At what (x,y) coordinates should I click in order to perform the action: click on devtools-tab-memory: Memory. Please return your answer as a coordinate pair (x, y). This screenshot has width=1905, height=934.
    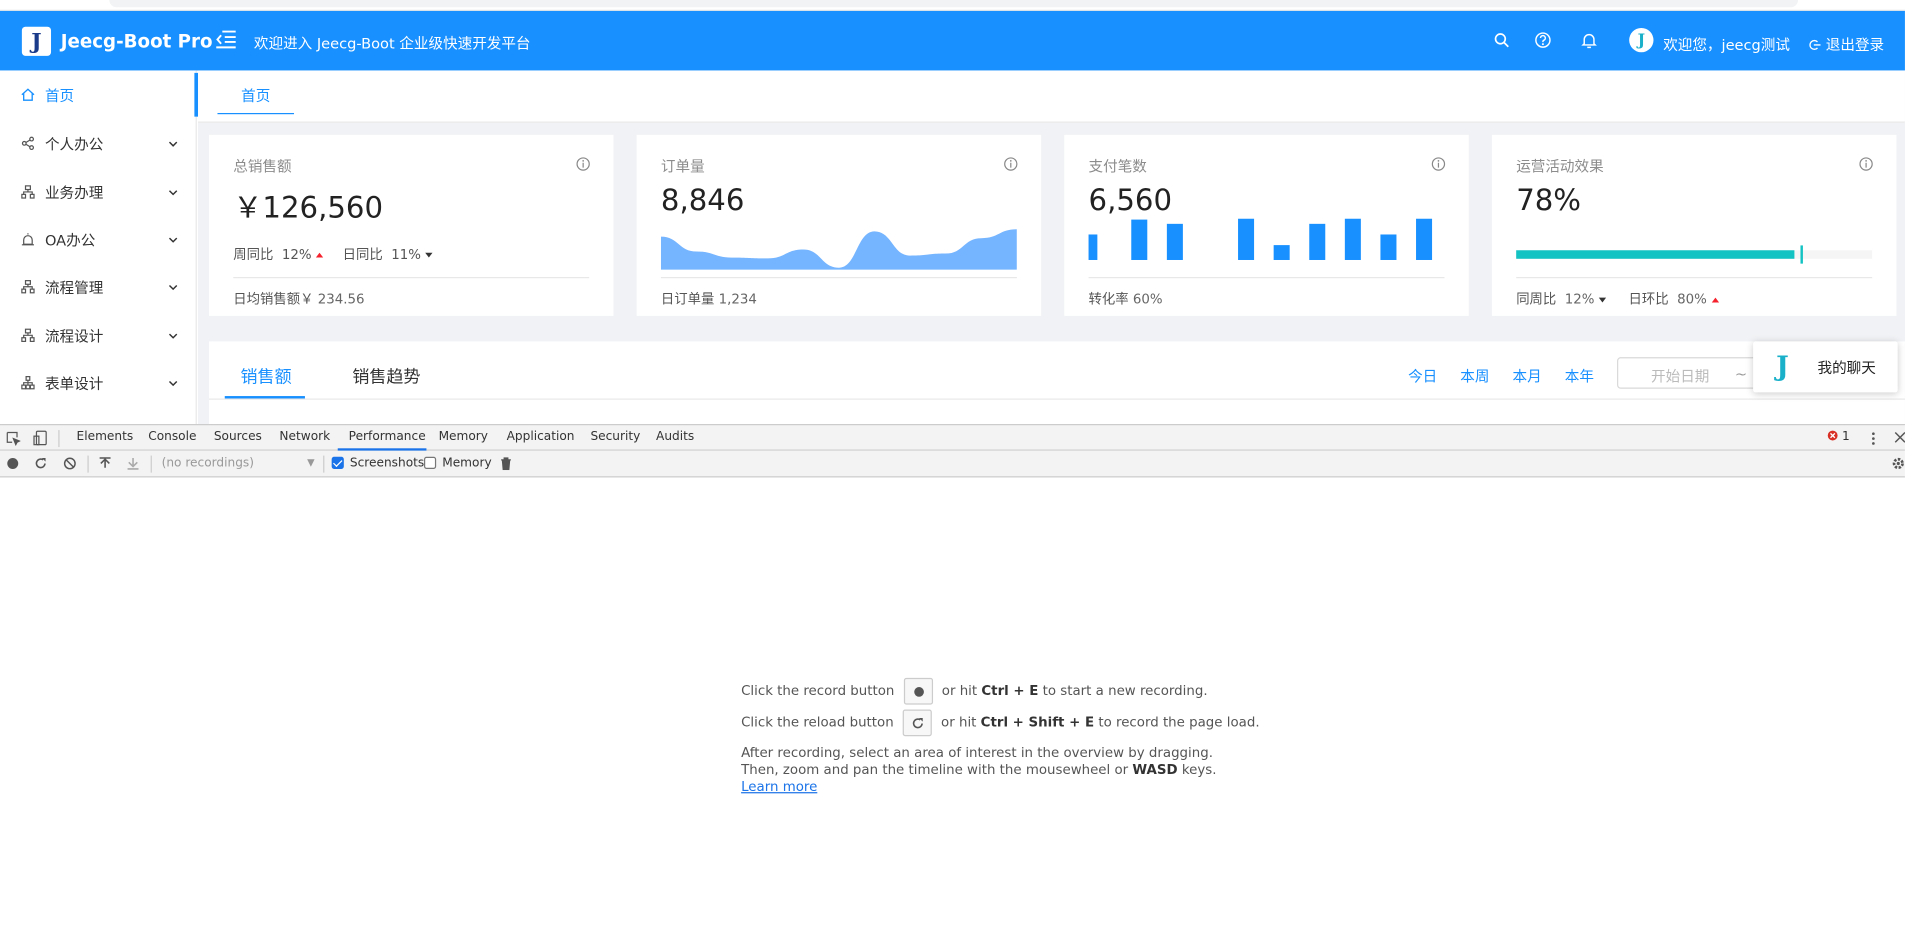
    Looking at the image, I should click on (463, 436).